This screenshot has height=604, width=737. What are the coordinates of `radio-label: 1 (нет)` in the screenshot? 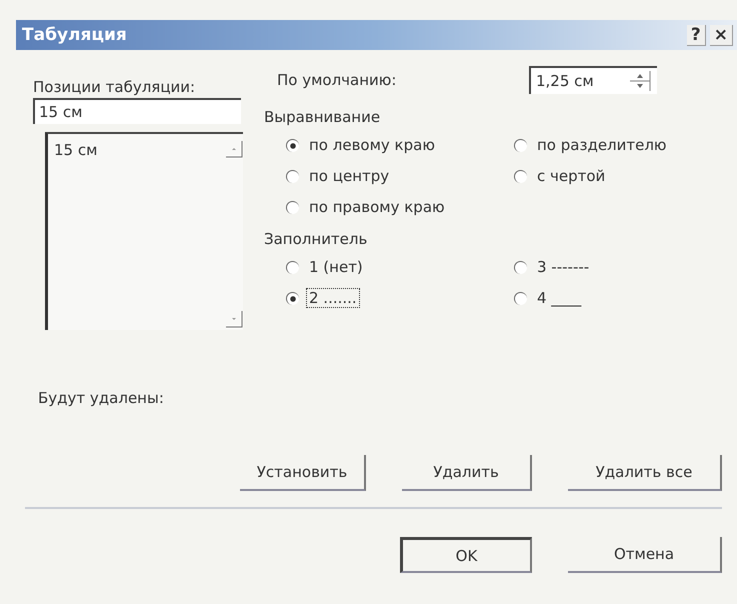 It's located at (336, 267).